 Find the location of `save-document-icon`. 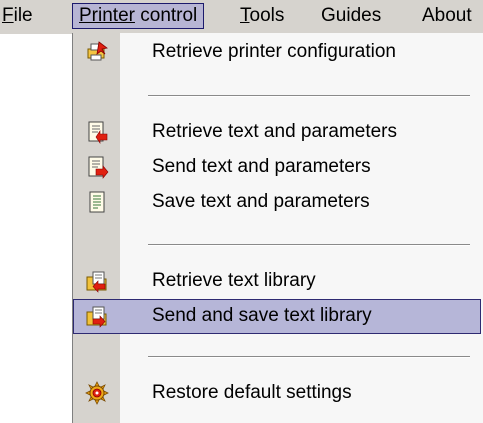

save-document-icon is located at coordinates (97, 202).